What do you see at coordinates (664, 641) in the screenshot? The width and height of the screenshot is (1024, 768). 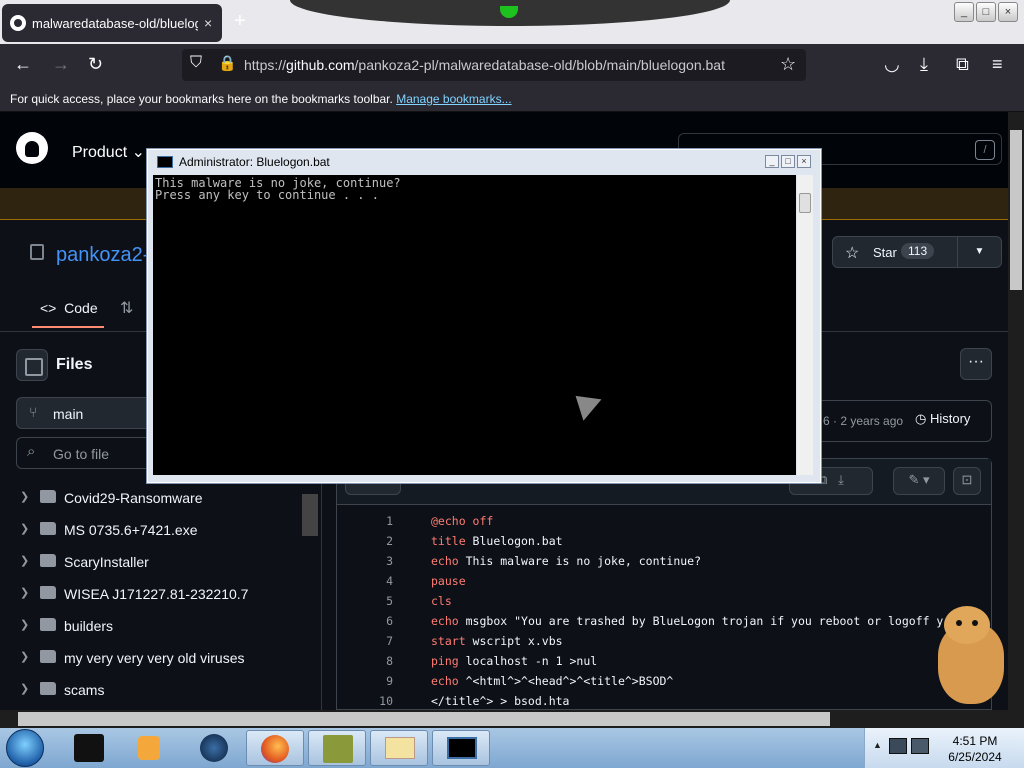 I see `code-line: 7 start wscript x.vbs` at bounding box center [664, 641].